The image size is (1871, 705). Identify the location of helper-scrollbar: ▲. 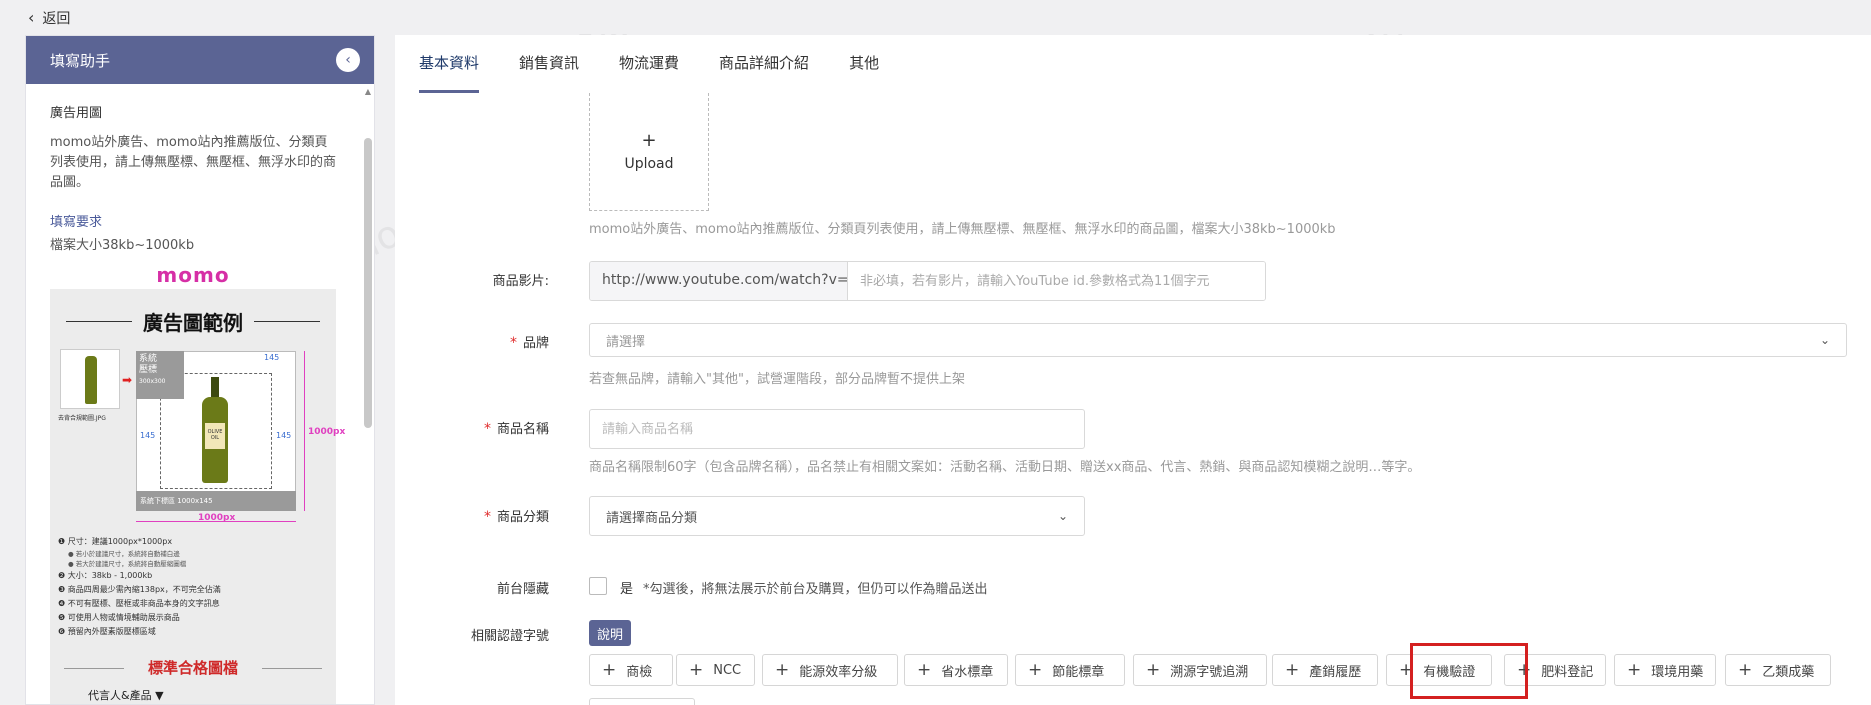
(368, 395).